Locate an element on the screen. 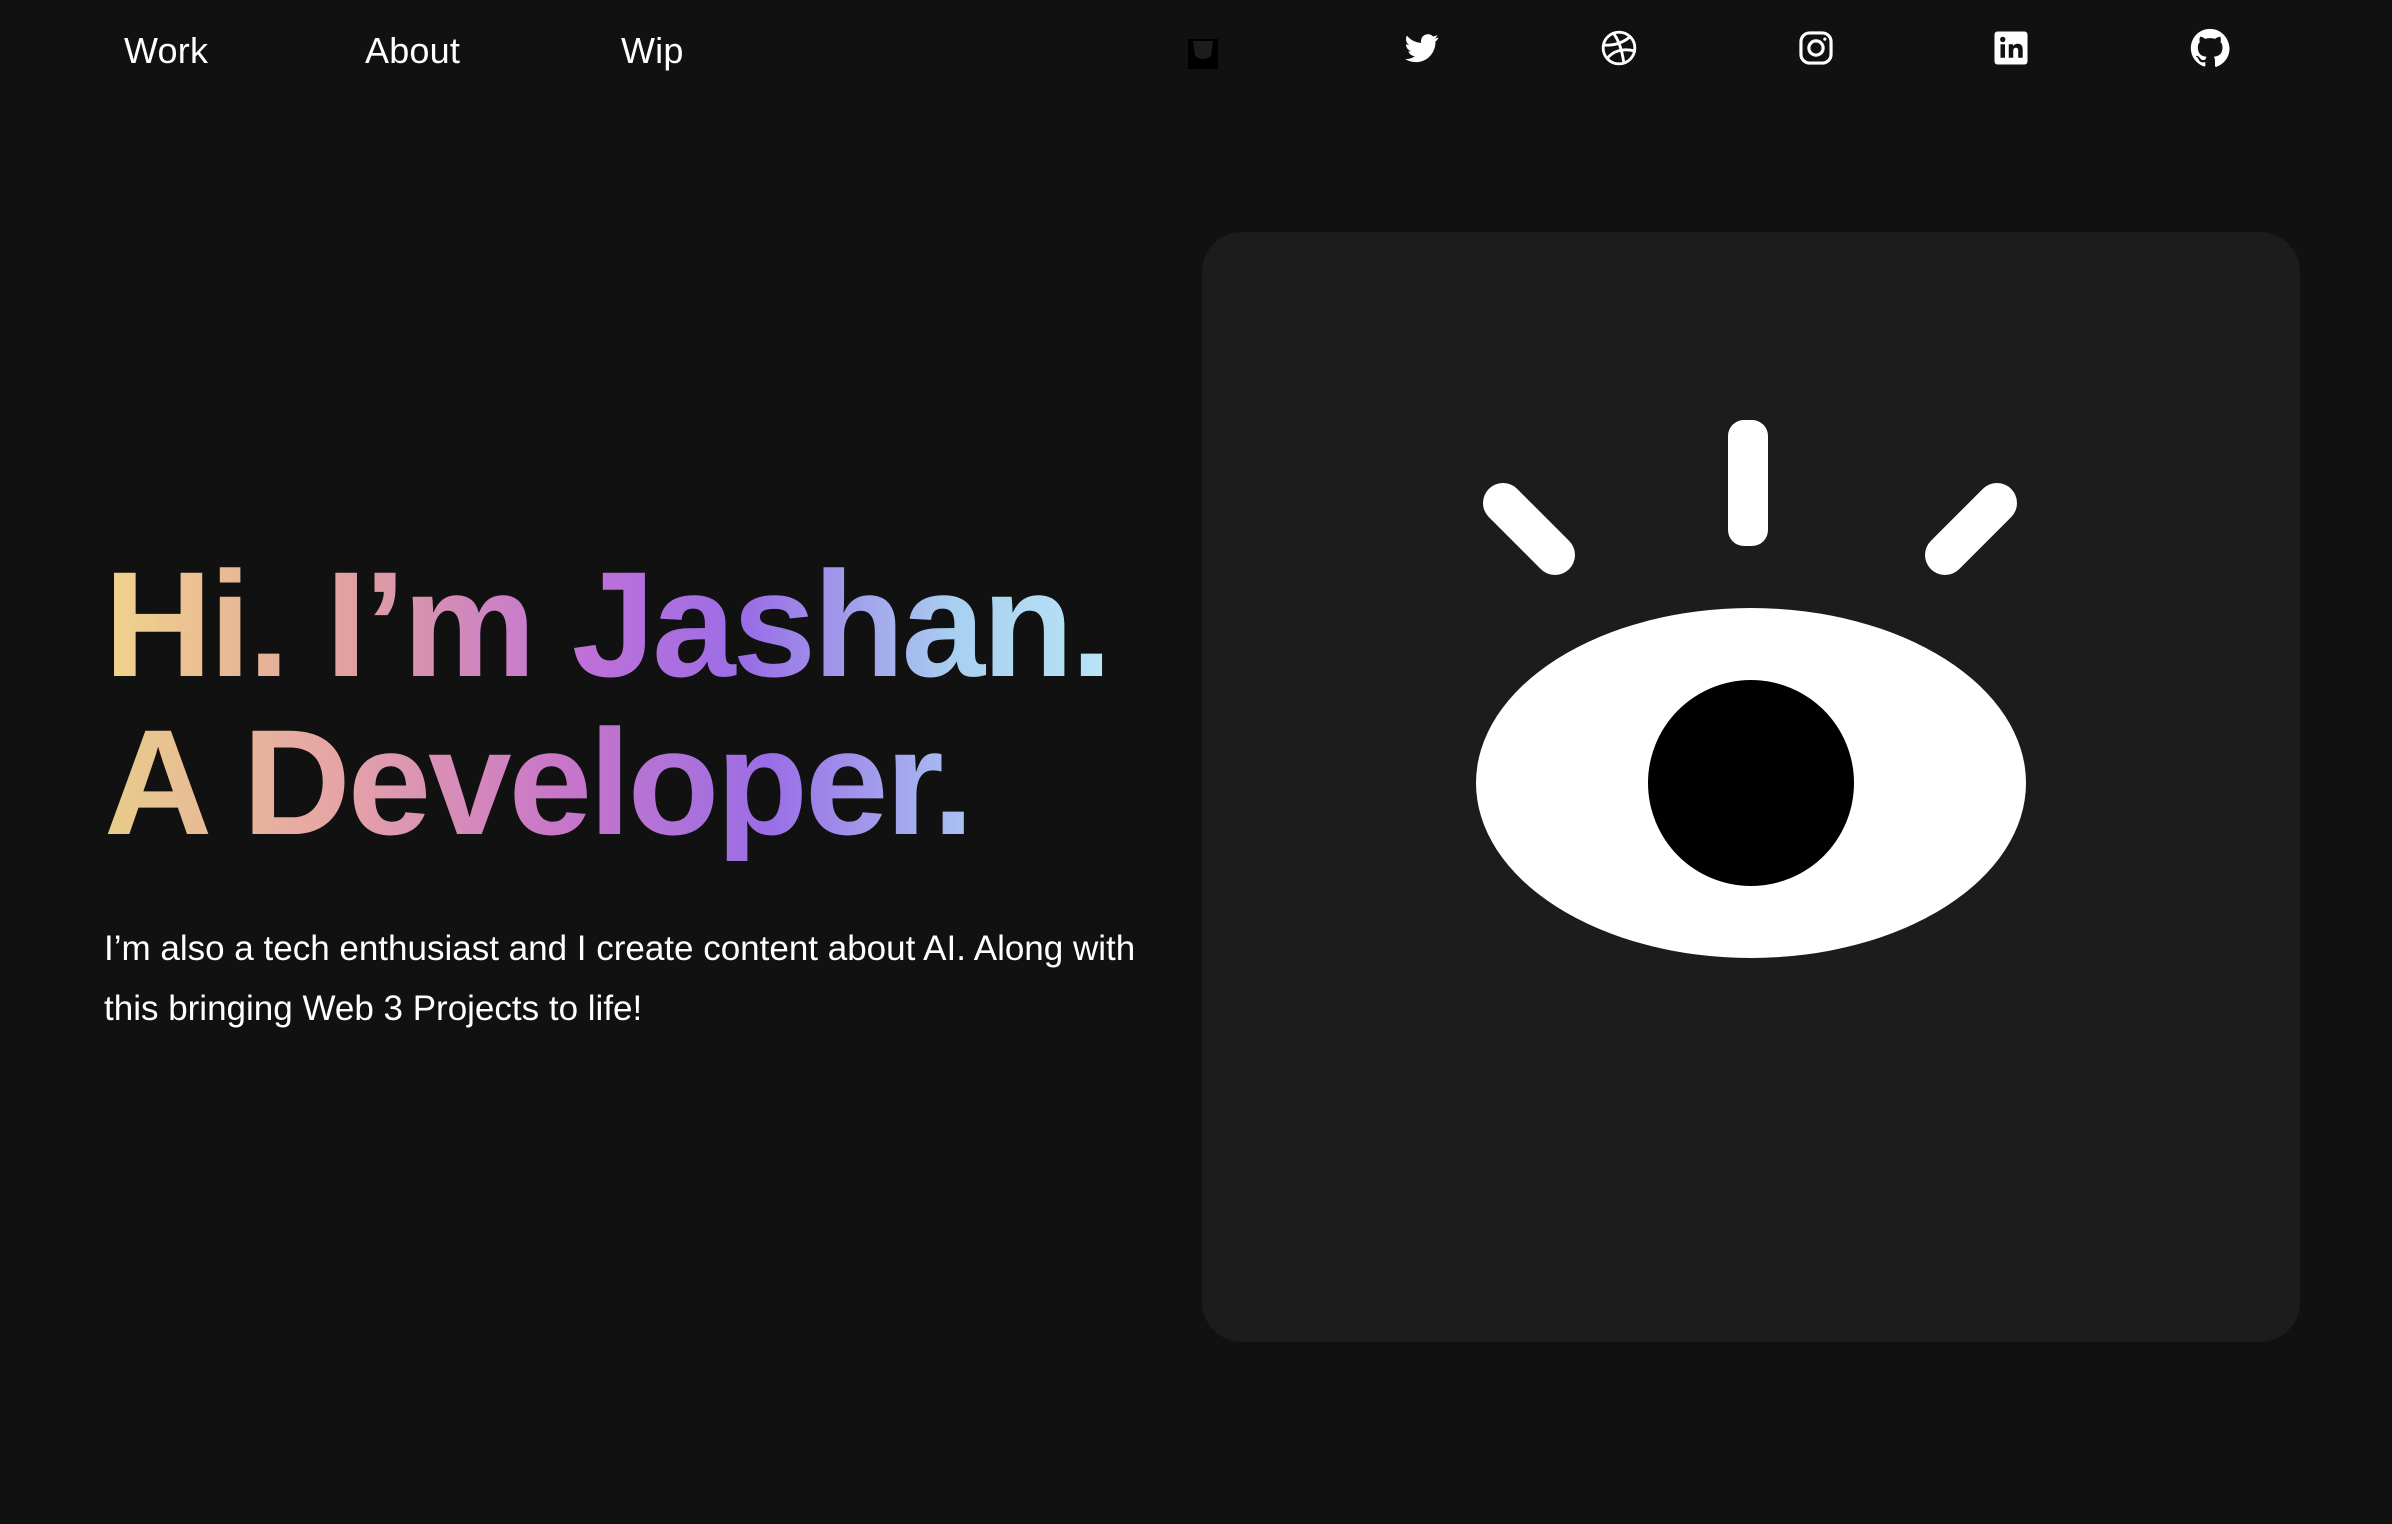 Image resolution: width=2392 pixels, height=1524 pixels. headline-line-1: Hi. I’m Jashan. is located at coordinates (624, 624).